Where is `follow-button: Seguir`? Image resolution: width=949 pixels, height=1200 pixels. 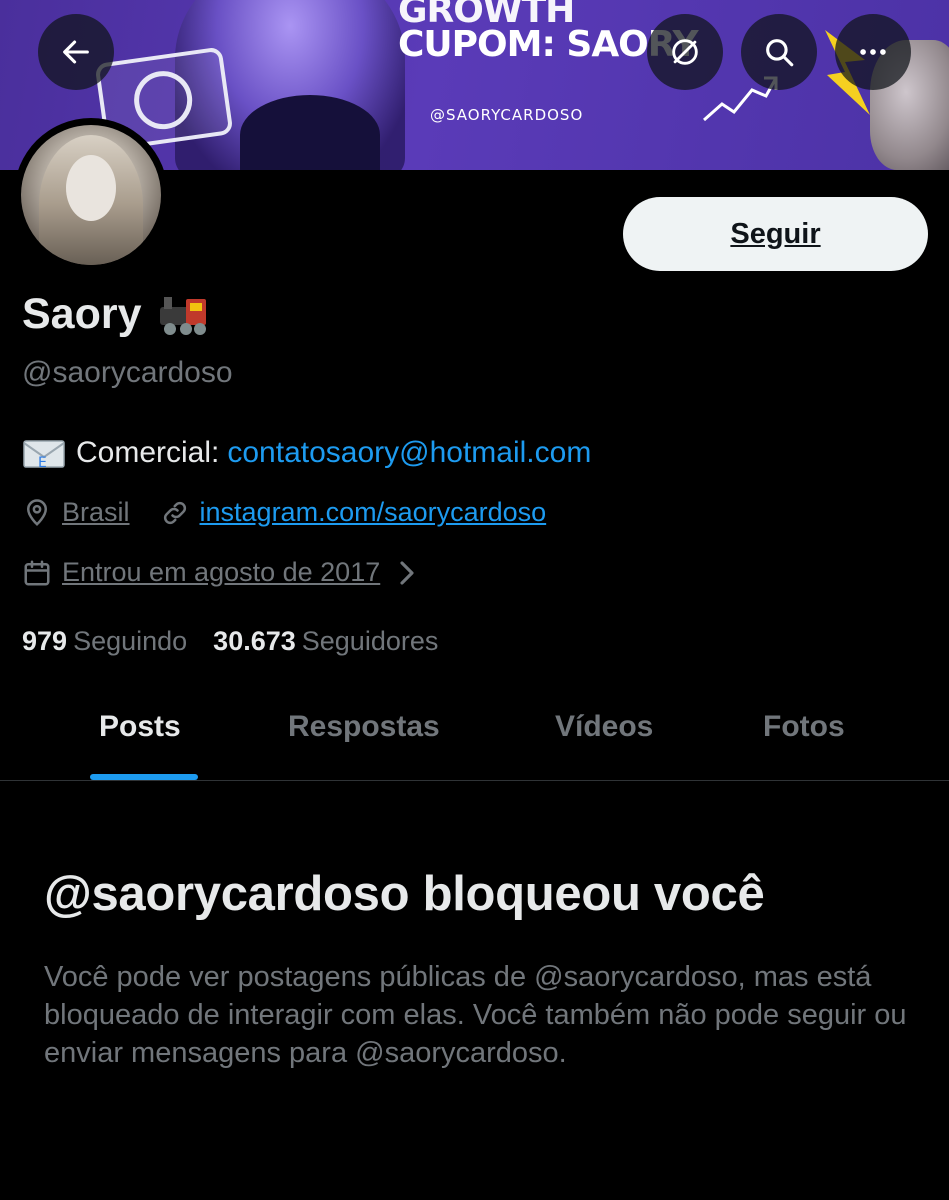
follow-button: Seguir is located at coordinates (775, 234).